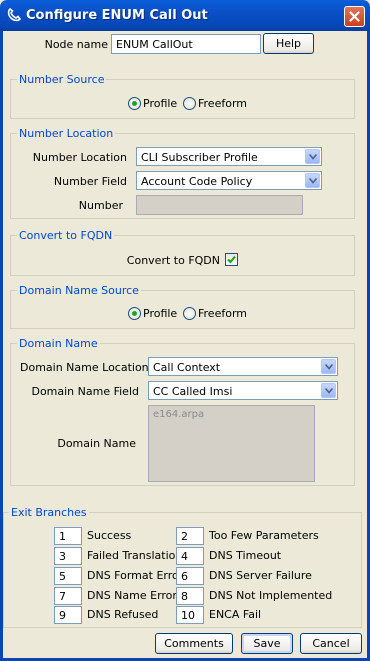 This screenshot has height=661, width=370. I want to click on exit-branch-id: 3, so click(68, 556).